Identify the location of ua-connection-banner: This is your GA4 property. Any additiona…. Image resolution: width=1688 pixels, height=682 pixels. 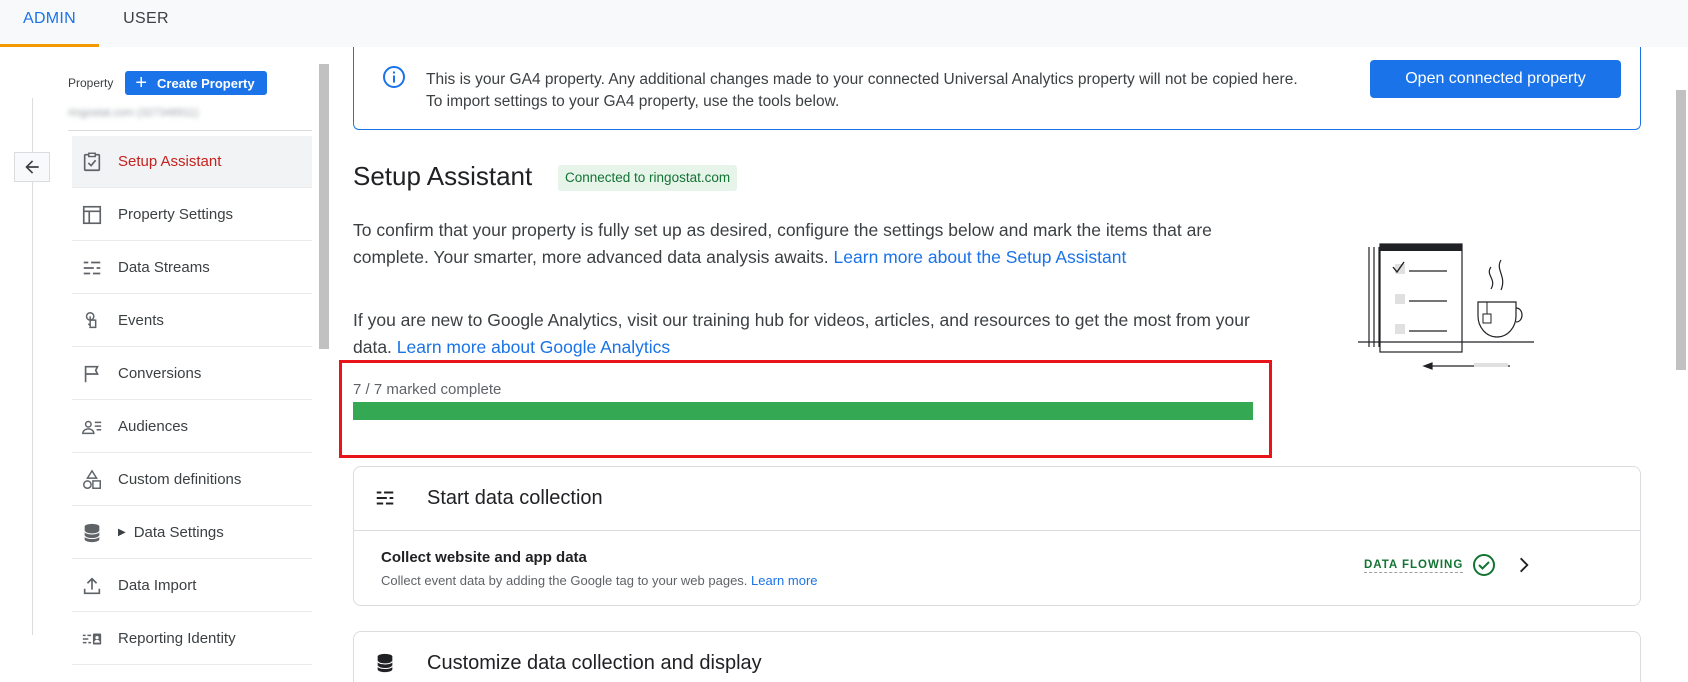
(997, 88).